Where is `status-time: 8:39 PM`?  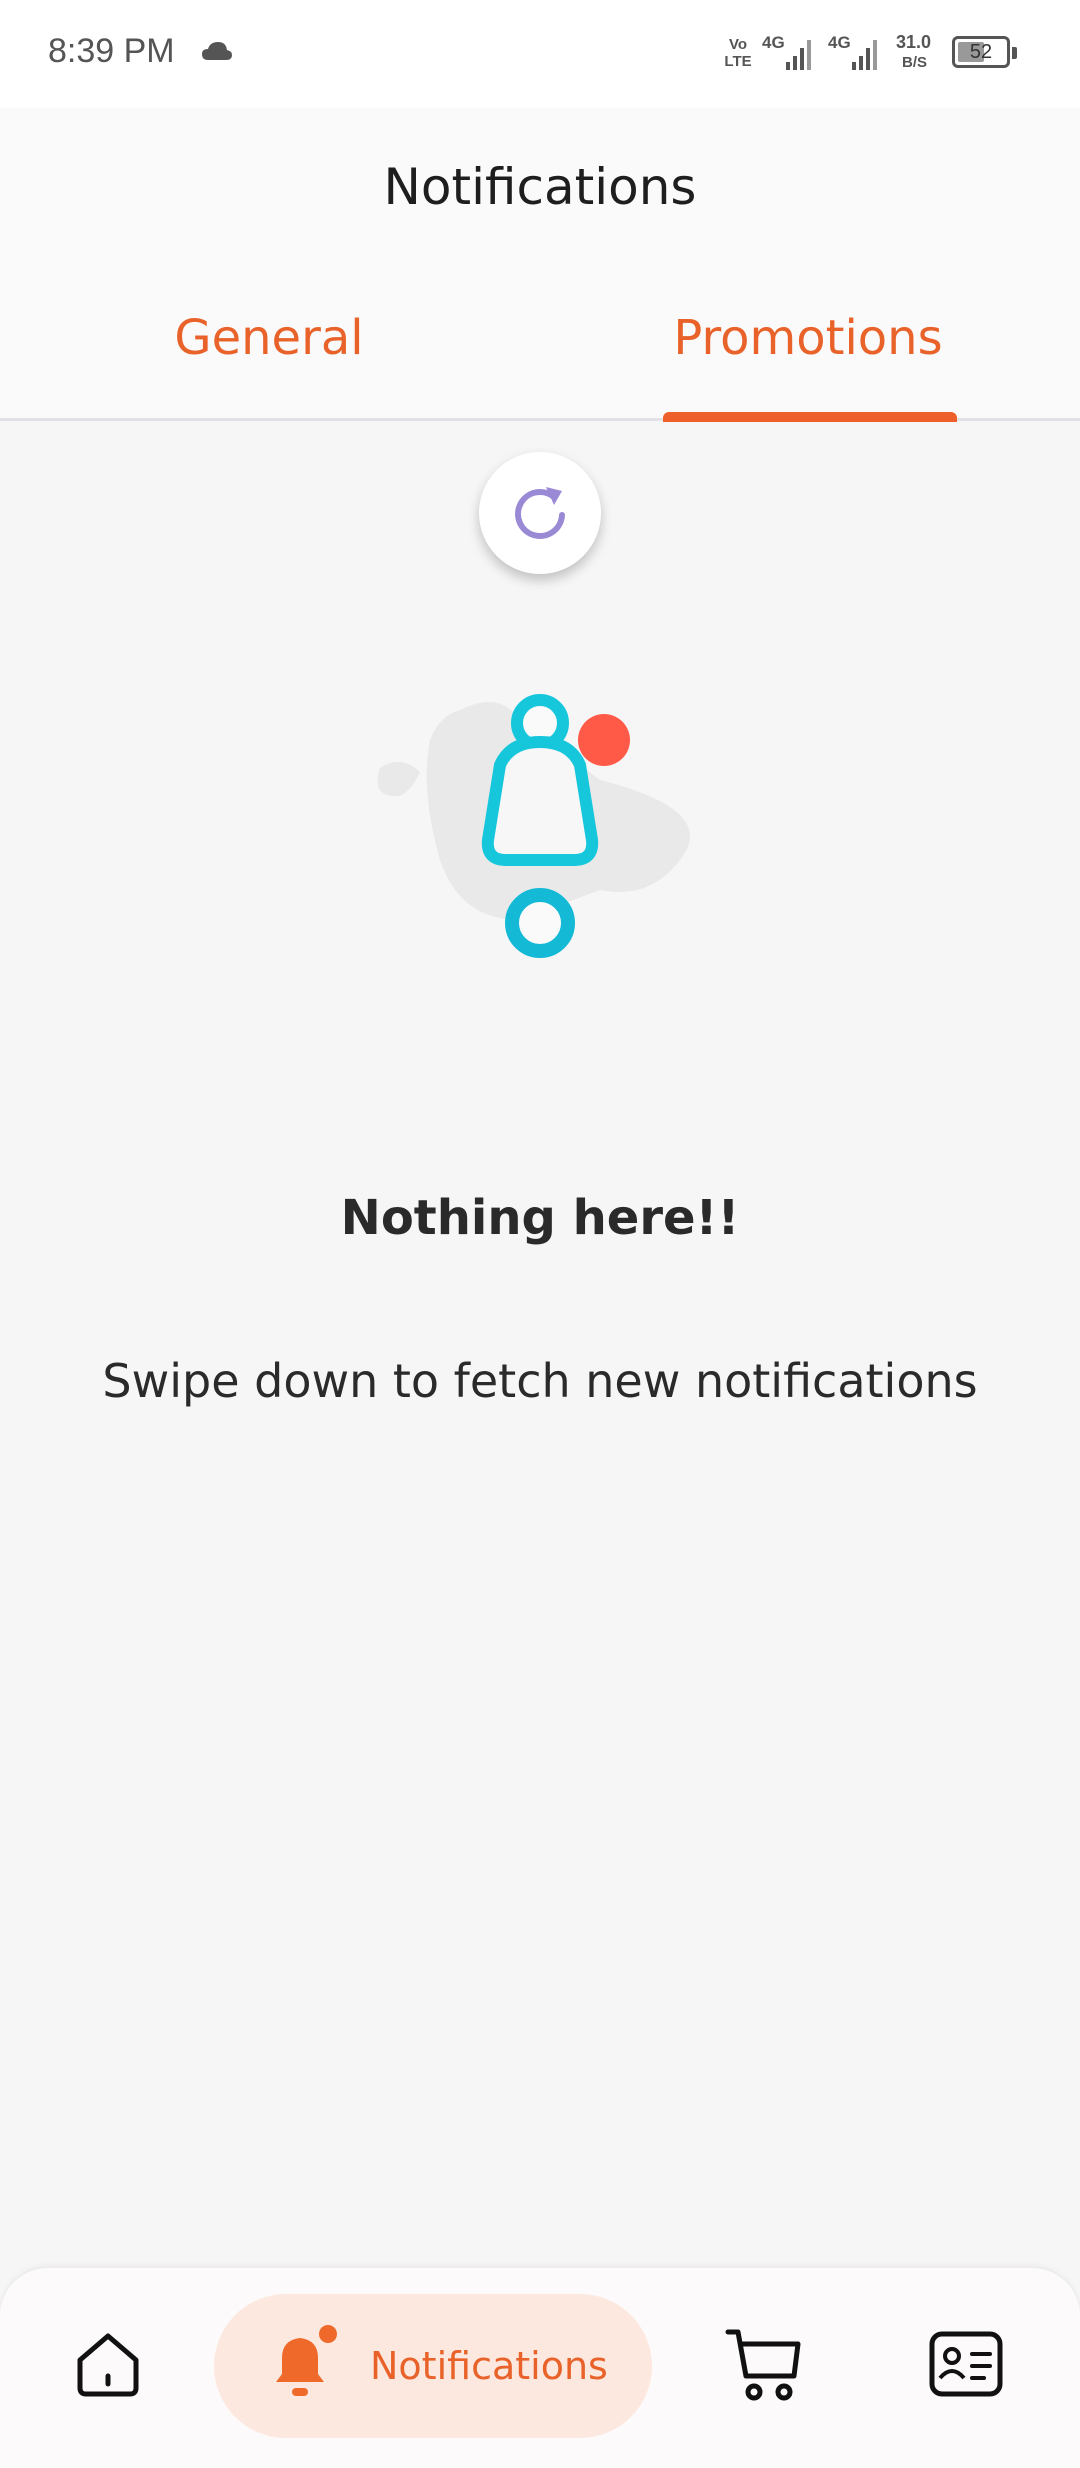 status-time: 8:39 PM is located at coordinates (111, 51).